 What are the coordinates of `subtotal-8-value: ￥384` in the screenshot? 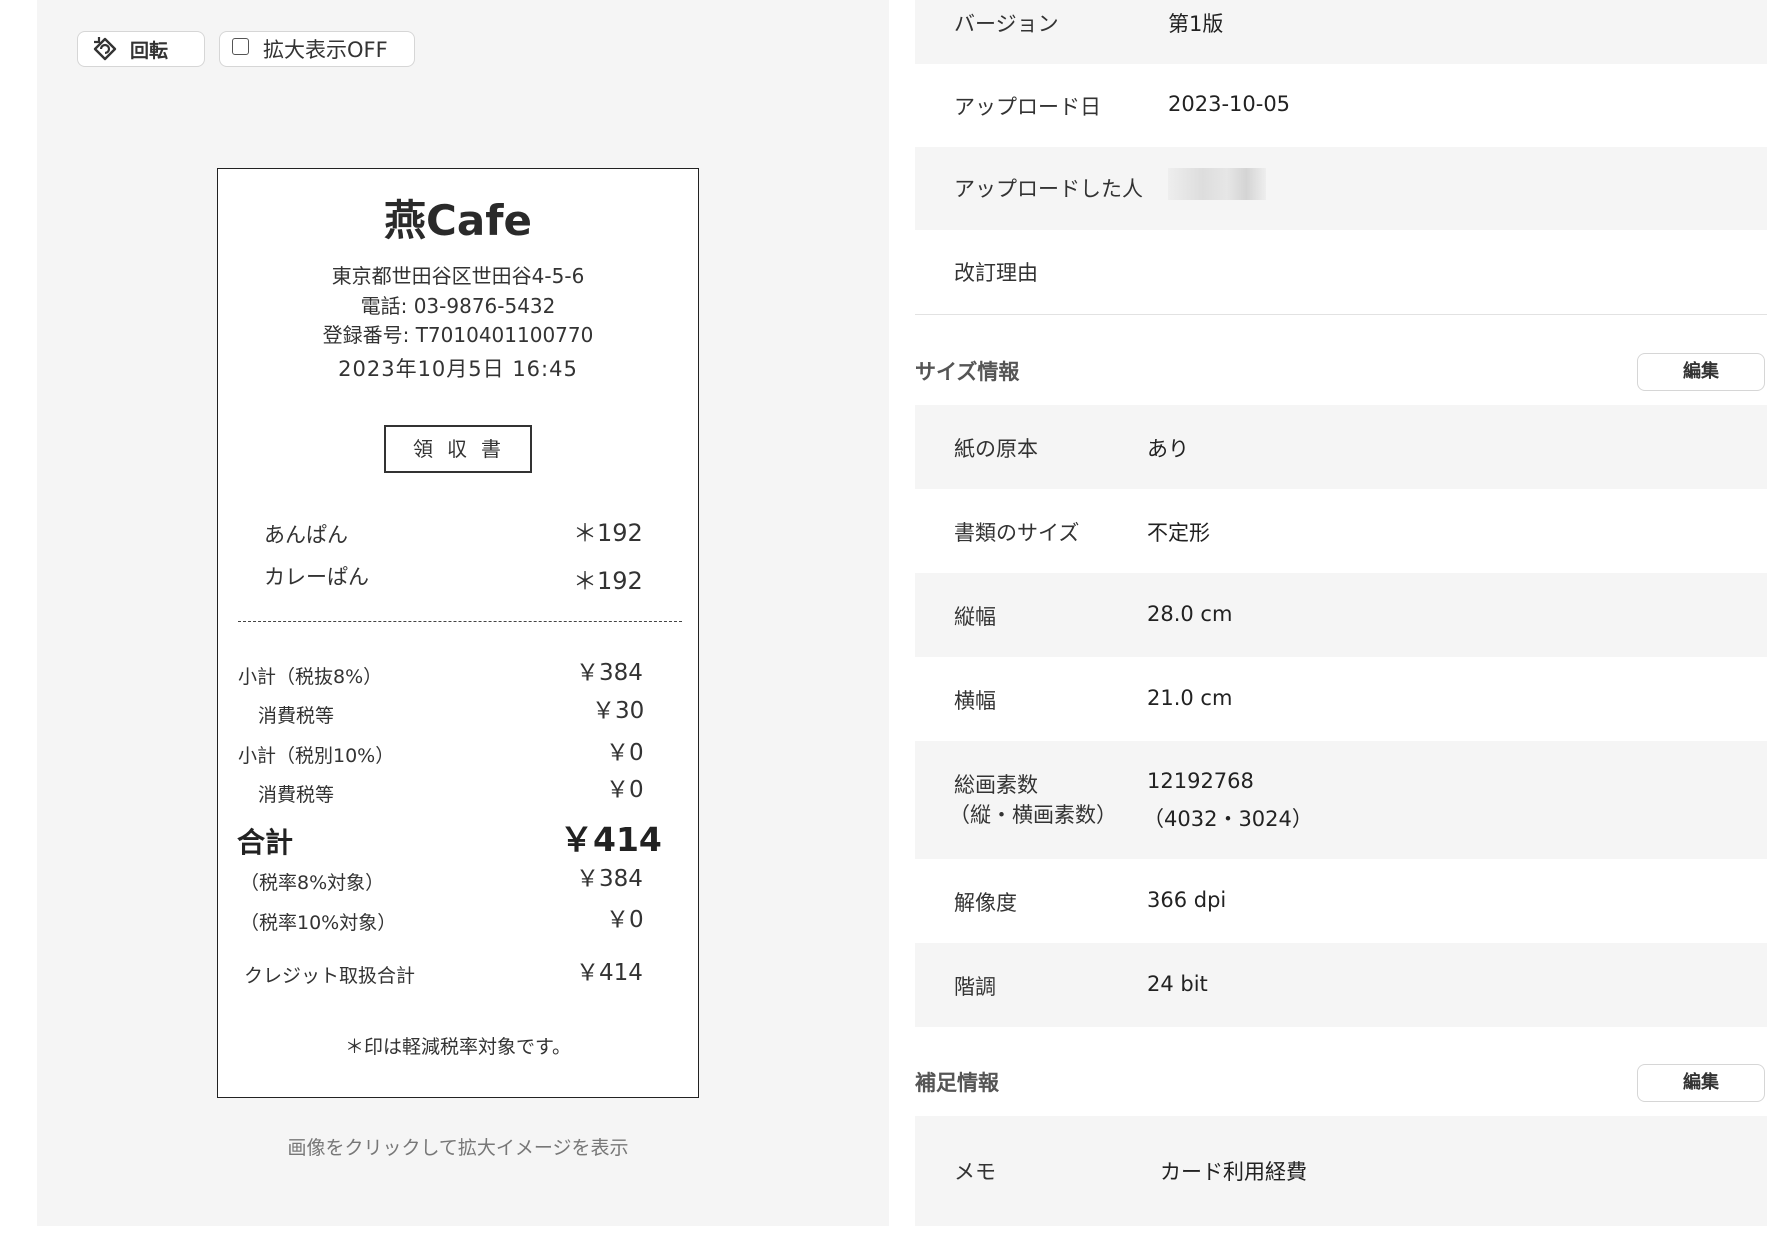 It's located at (609, 673).